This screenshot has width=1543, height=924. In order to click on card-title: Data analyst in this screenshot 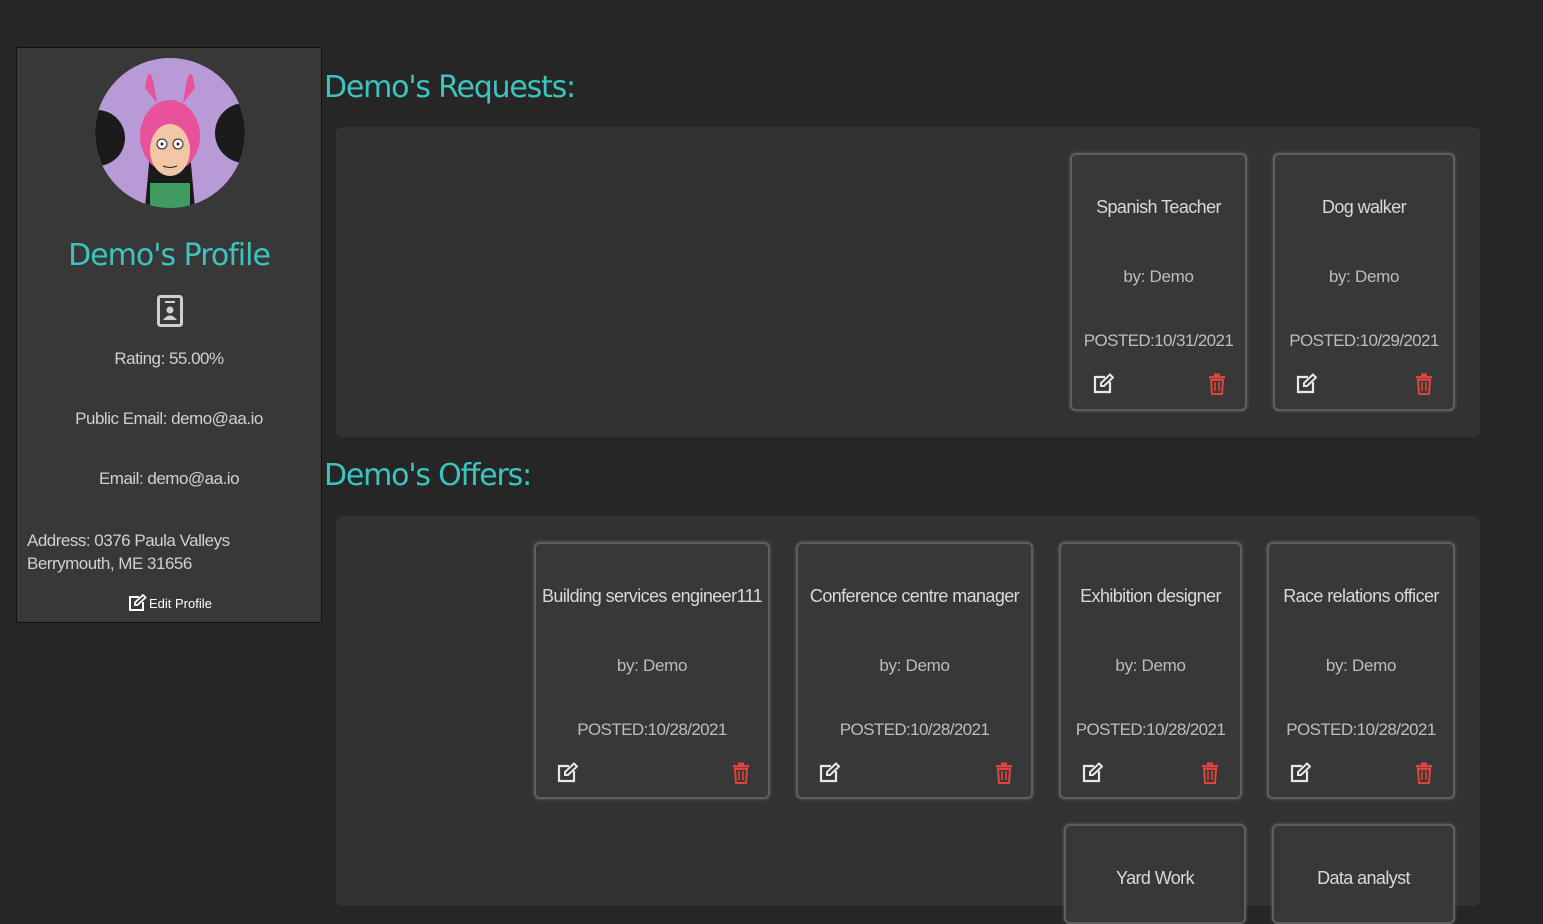, I will do `click(1363, 878)`.